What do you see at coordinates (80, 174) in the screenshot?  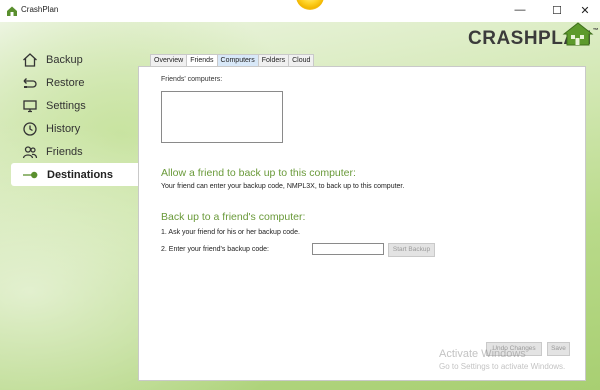 I see `sidebar-item-label: Destinations` at bounding box center [80, 174].